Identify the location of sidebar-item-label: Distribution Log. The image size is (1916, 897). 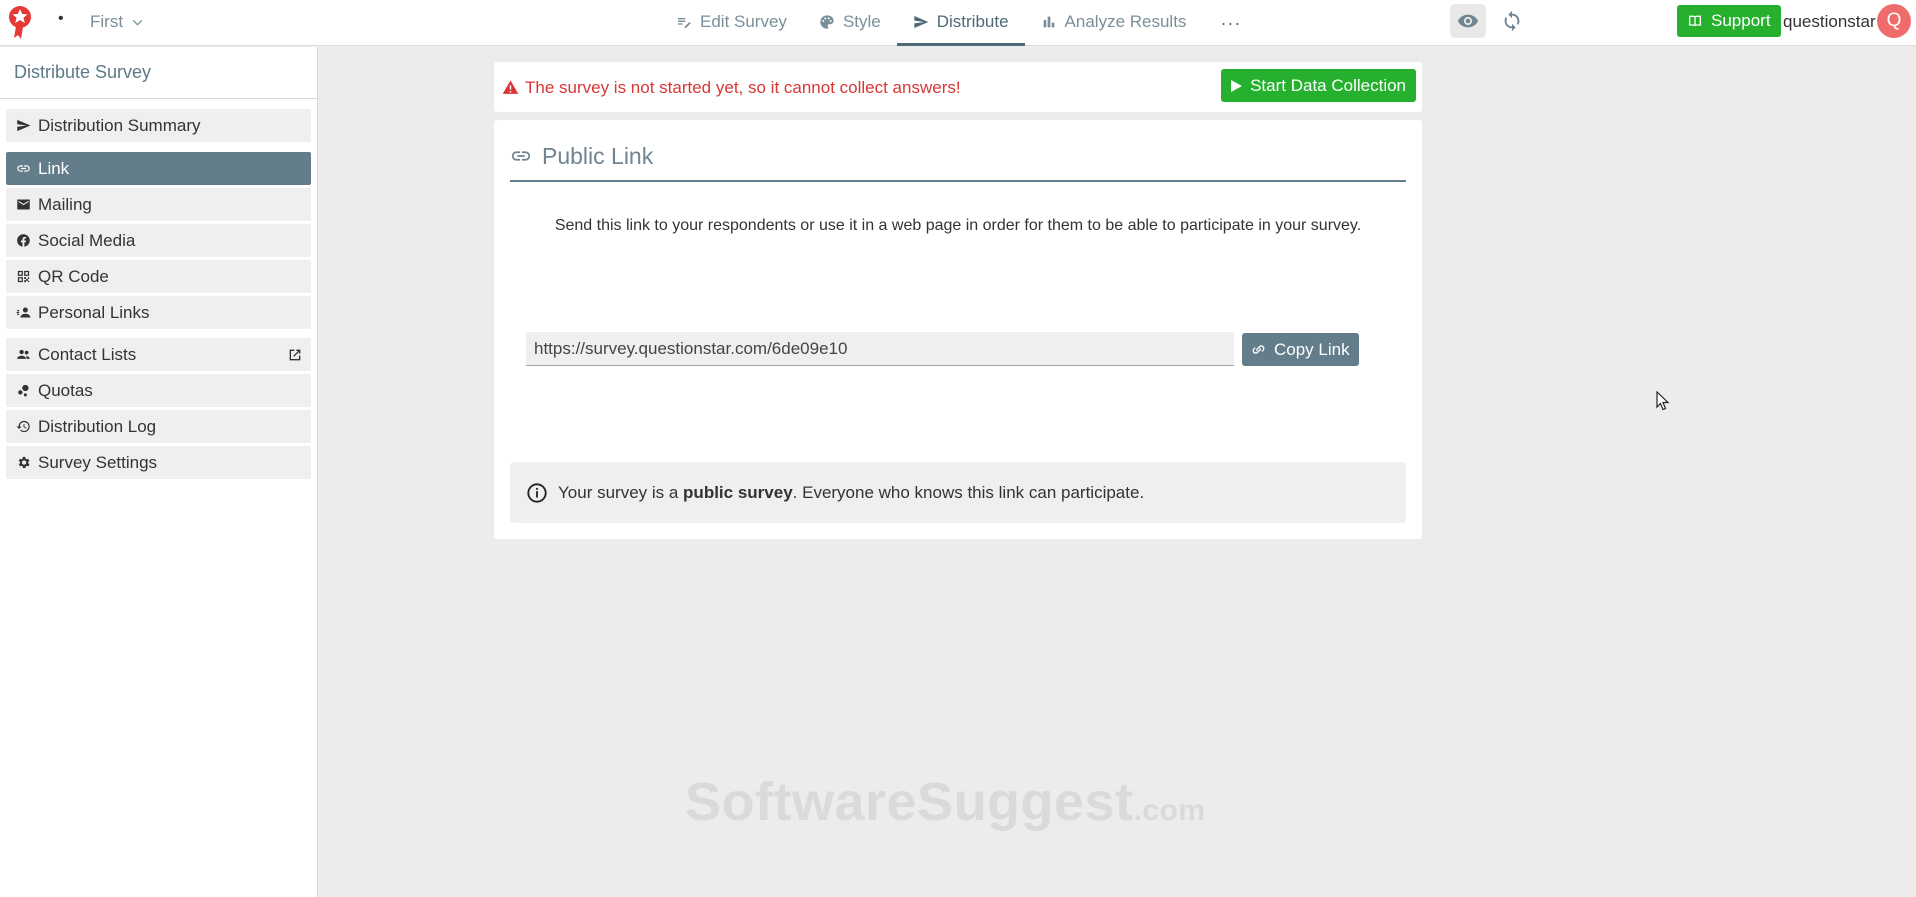
(97, 426).